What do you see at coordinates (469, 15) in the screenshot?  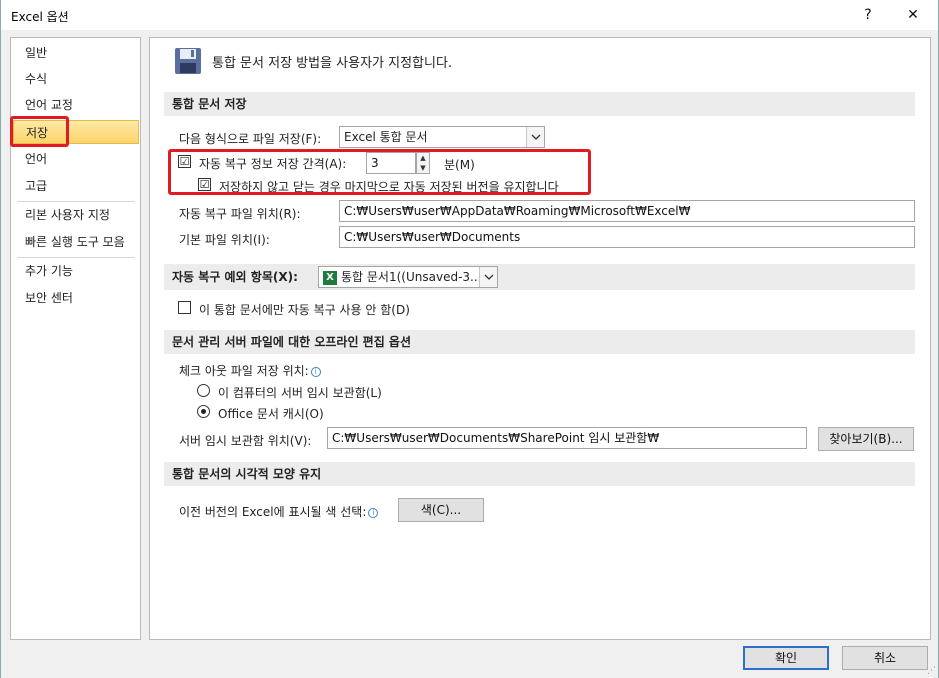 I see `title-bar: Excel 옵션 ? ✕` at bounding box center [469, 15].